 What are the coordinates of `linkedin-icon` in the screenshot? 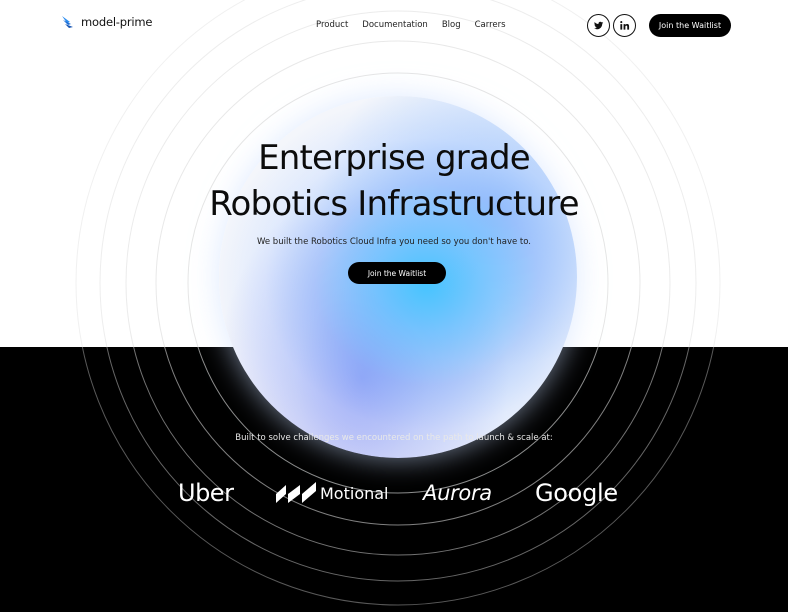 It's located at (625, 25).